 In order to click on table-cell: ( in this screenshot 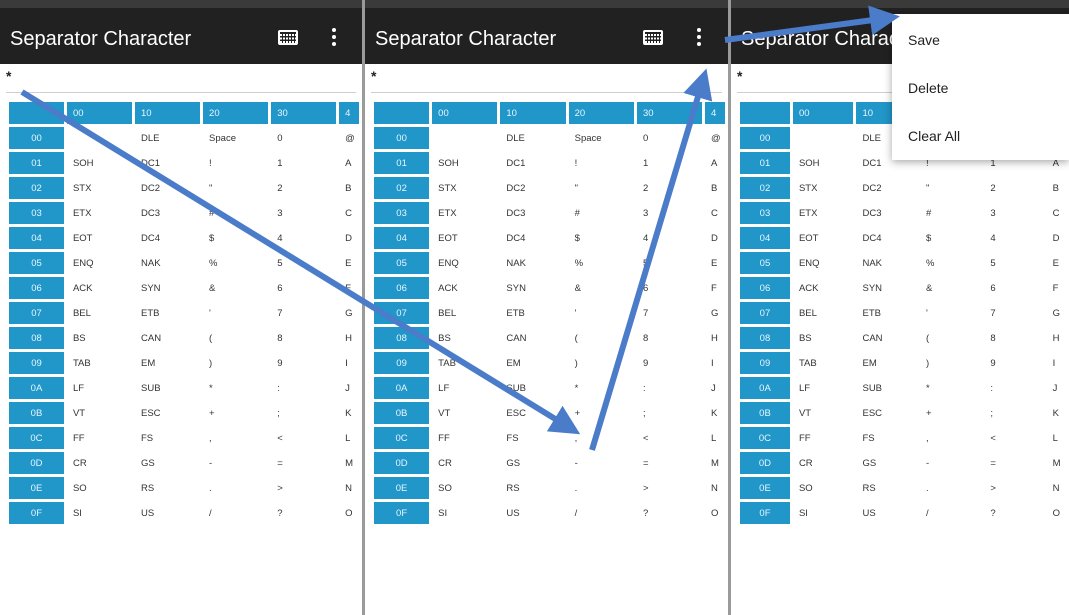, I will do `click(601, 338)`.